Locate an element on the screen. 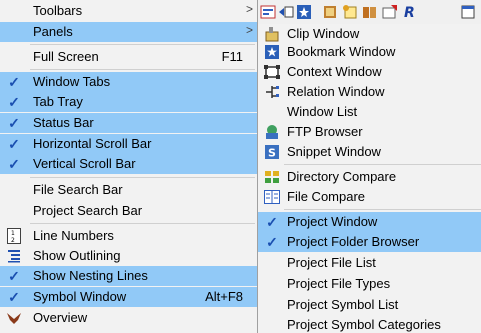  toolbar-notes-icon is located at coordinates (350, 12).